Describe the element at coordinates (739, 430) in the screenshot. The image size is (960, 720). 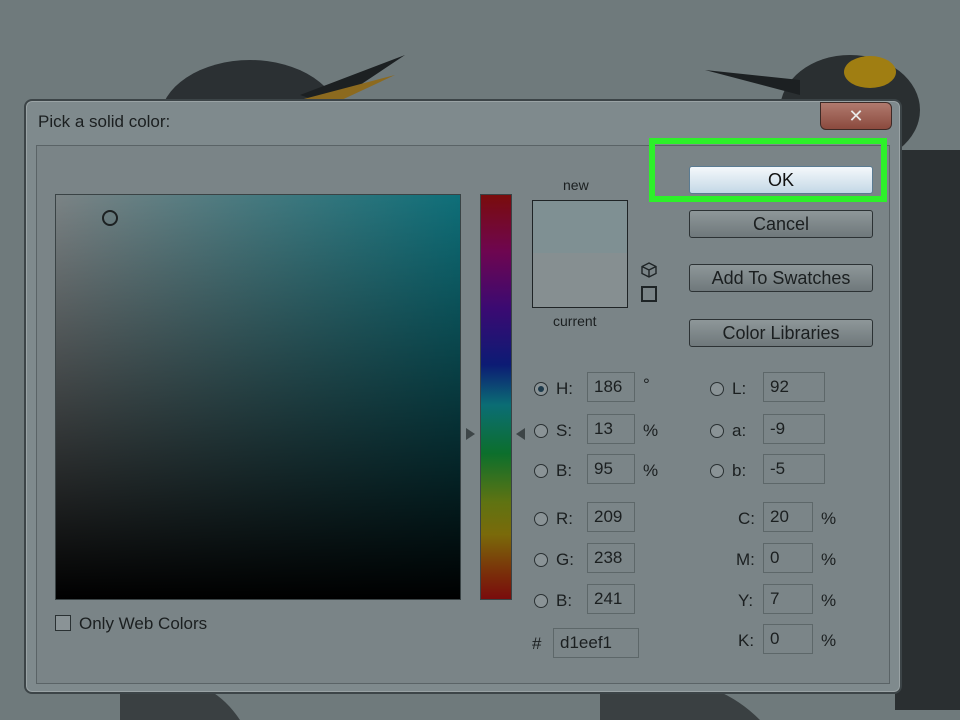
I see `a-label: a:` at that location.